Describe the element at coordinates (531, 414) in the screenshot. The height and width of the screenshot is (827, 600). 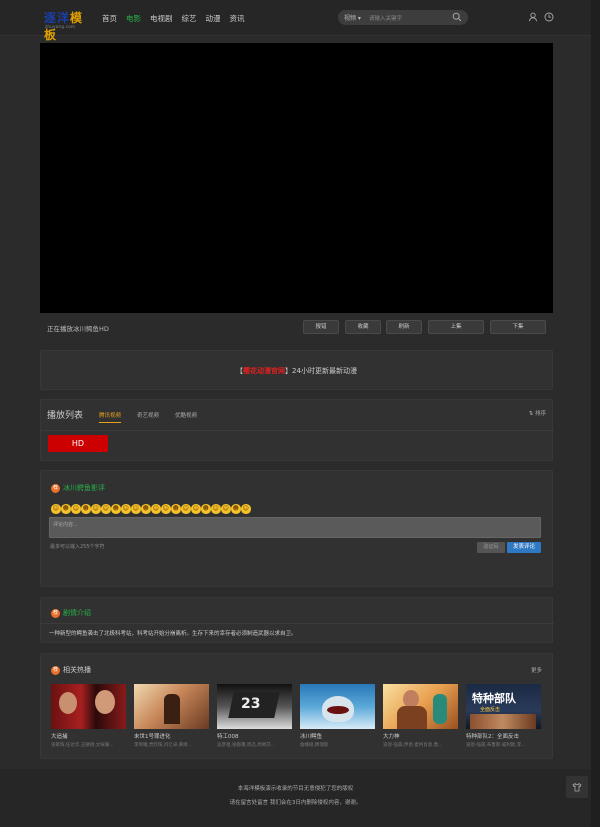
I see `sort-icon: ⇅` at that location.